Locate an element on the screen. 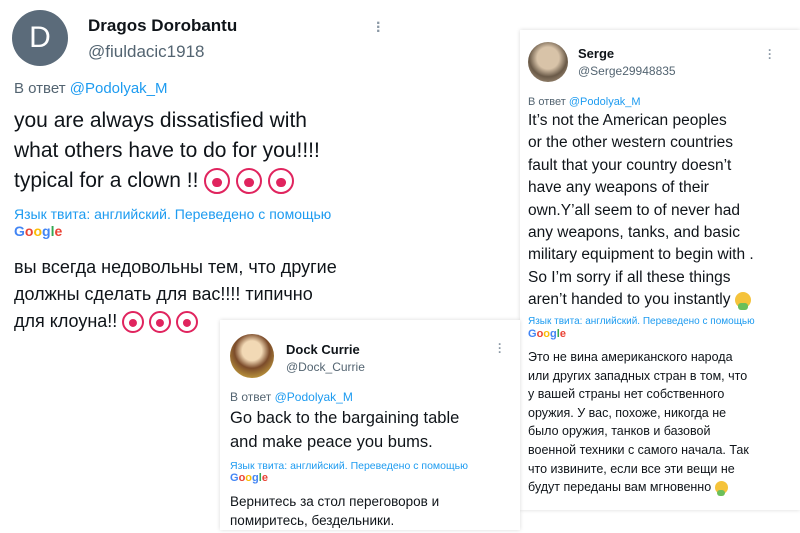 This screenshot has height=533, width=800. author-handle: @Serge29948835 is located at coordinates (627, 71).